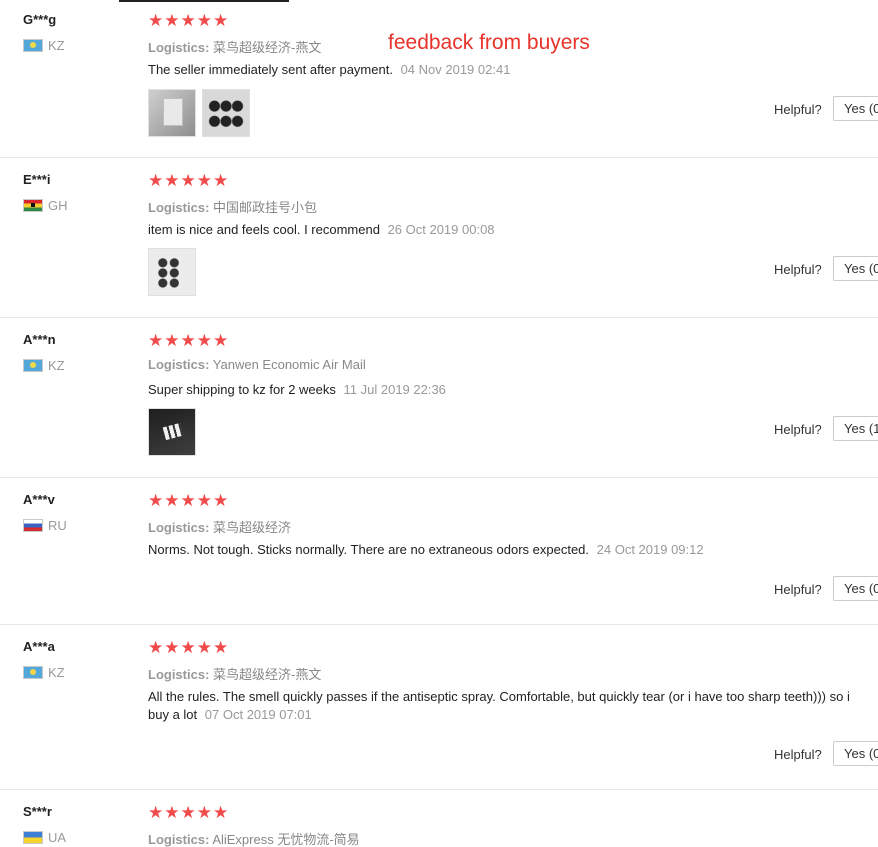 The image size is (878, 847). What do you see at coordinates (39, 339) in the screenshot?
I see `buyer-name: A***n` at bounding box center [39, 339].